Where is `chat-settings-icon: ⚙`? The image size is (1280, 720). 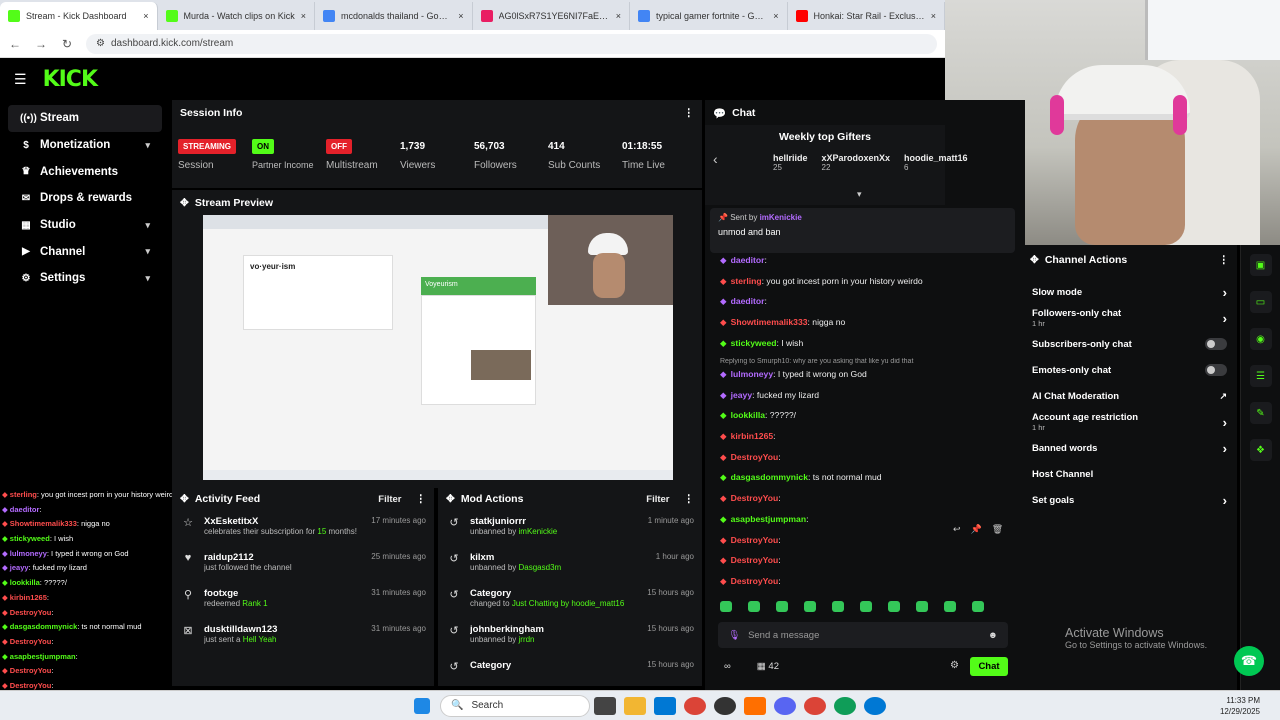
chat-settings-icon: ⚙ is located at coordinates (954, 665).